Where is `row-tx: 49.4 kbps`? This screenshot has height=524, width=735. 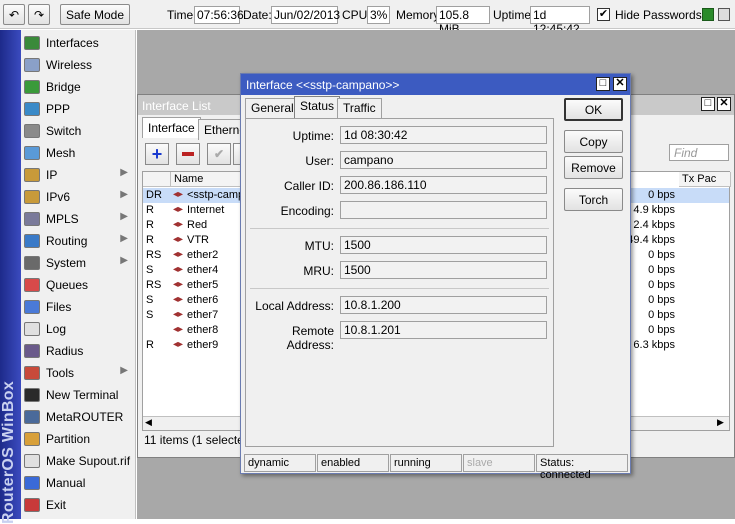 row-tx: 49.4 kbps is located at coordinates (651, 240).